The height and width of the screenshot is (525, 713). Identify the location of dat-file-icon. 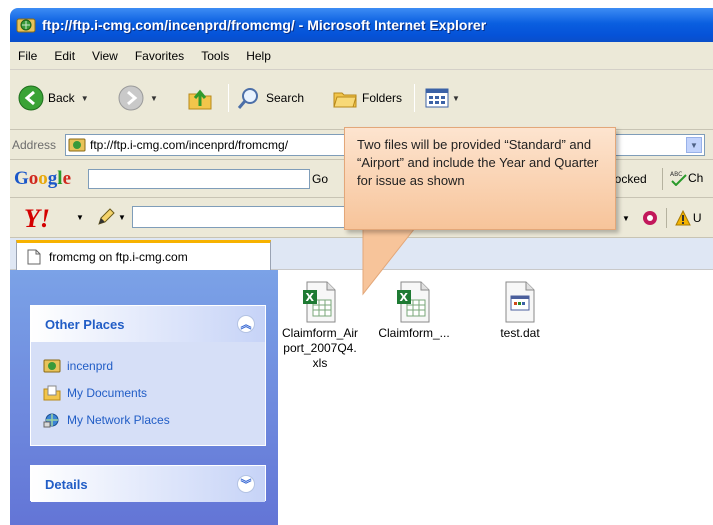
(520, 302).